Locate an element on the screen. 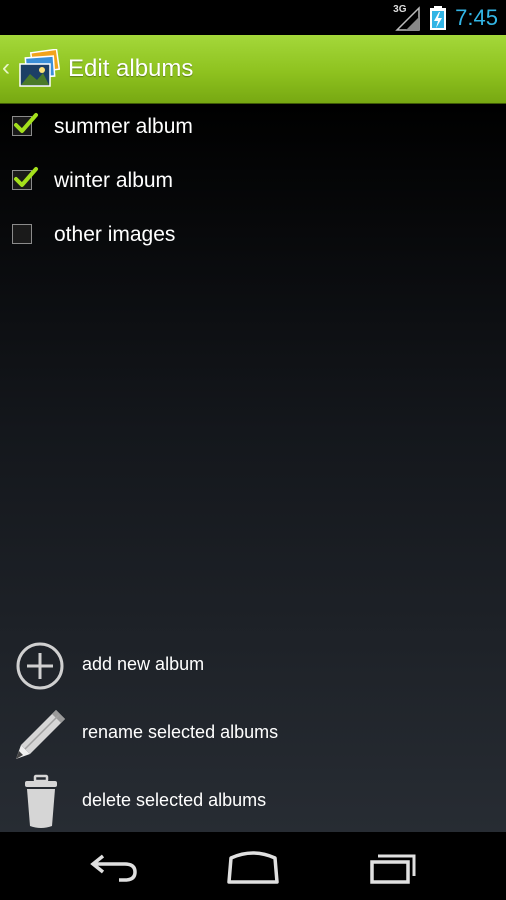 This screenshot has height=900, width=506. album-label: winter album is located at coordinates (114, 180).